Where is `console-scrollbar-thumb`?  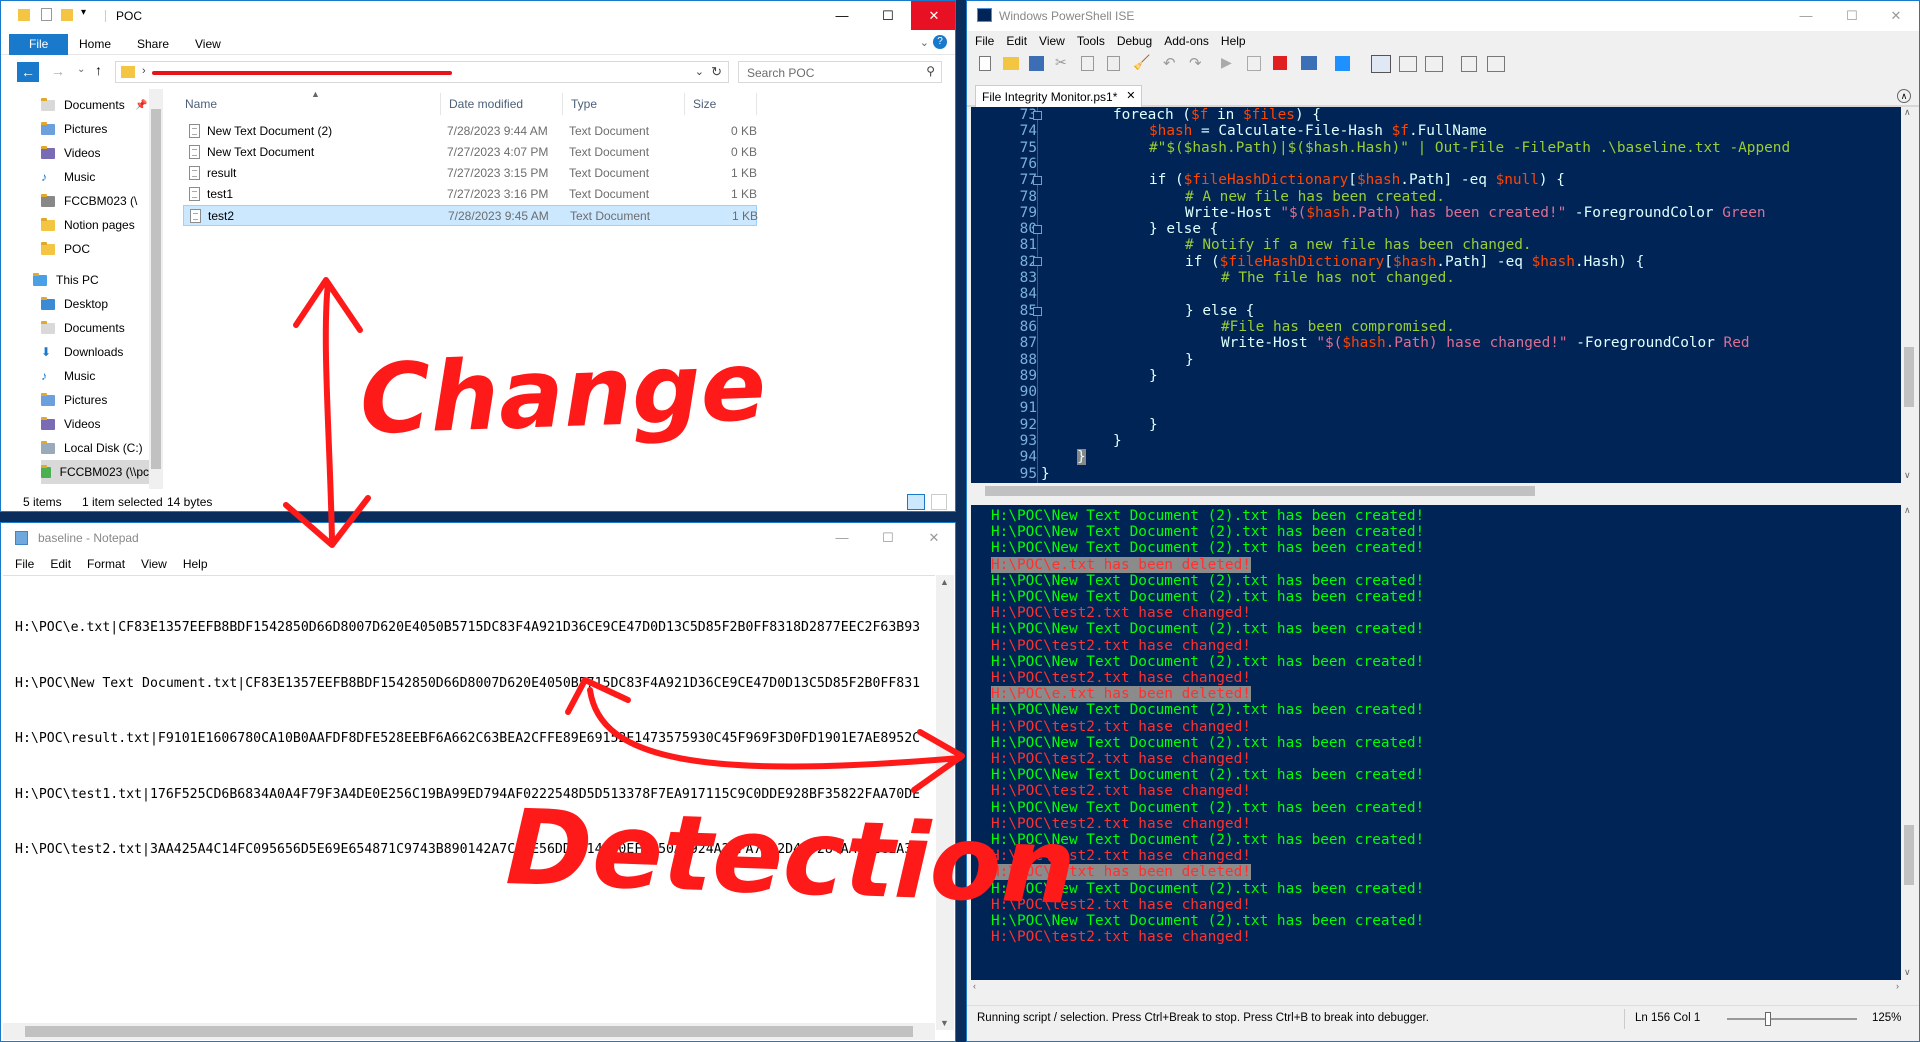
console-scrollbar-thumb is located at coordinates (1909, 855).